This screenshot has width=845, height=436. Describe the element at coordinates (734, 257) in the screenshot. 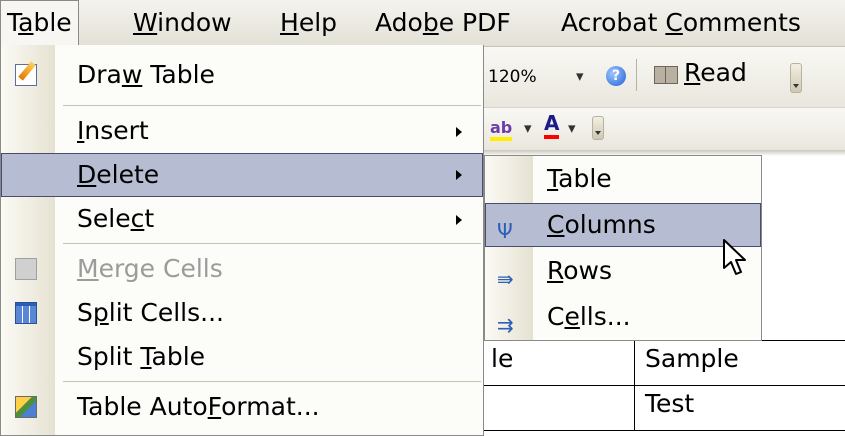

I see `mouse-cursor-icon` at that location.